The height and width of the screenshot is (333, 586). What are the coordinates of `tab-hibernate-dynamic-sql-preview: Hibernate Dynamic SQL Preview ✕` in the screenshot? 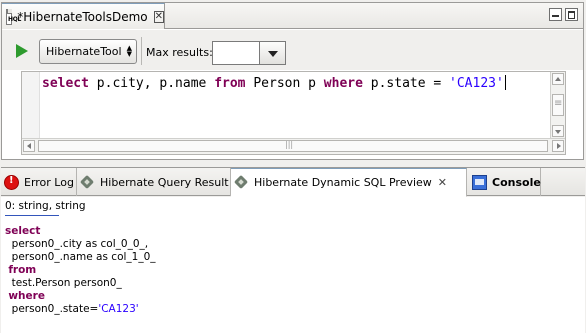 It's located at (349, 182).